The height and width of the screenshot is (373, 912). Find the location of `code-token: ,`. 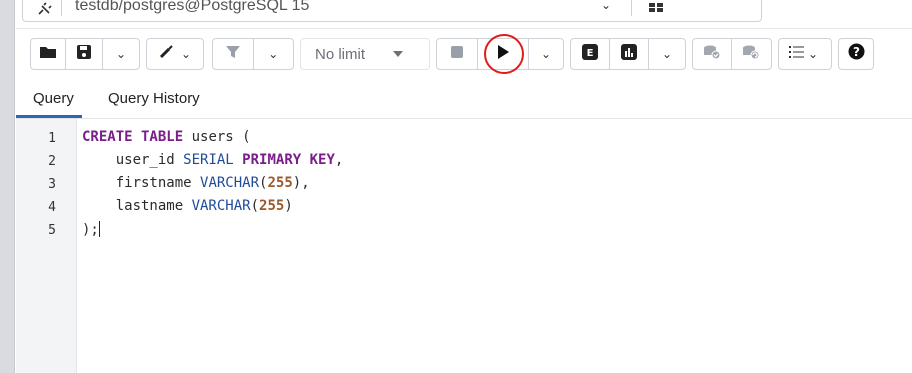

code-token: , is located at coordinates (339, 160).